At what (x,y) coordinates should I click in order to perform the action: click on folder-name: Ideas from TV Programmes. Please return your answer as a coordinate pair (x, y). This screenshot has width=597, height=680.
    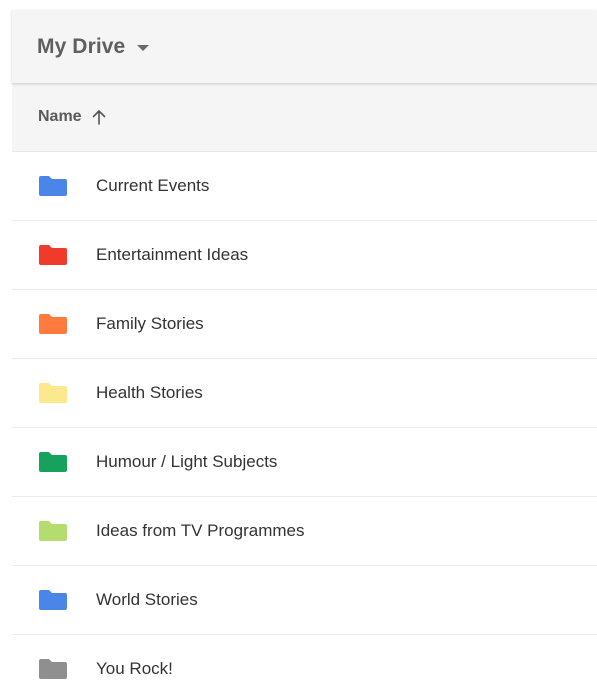
    Looking at the image, I should click on (200, 530).